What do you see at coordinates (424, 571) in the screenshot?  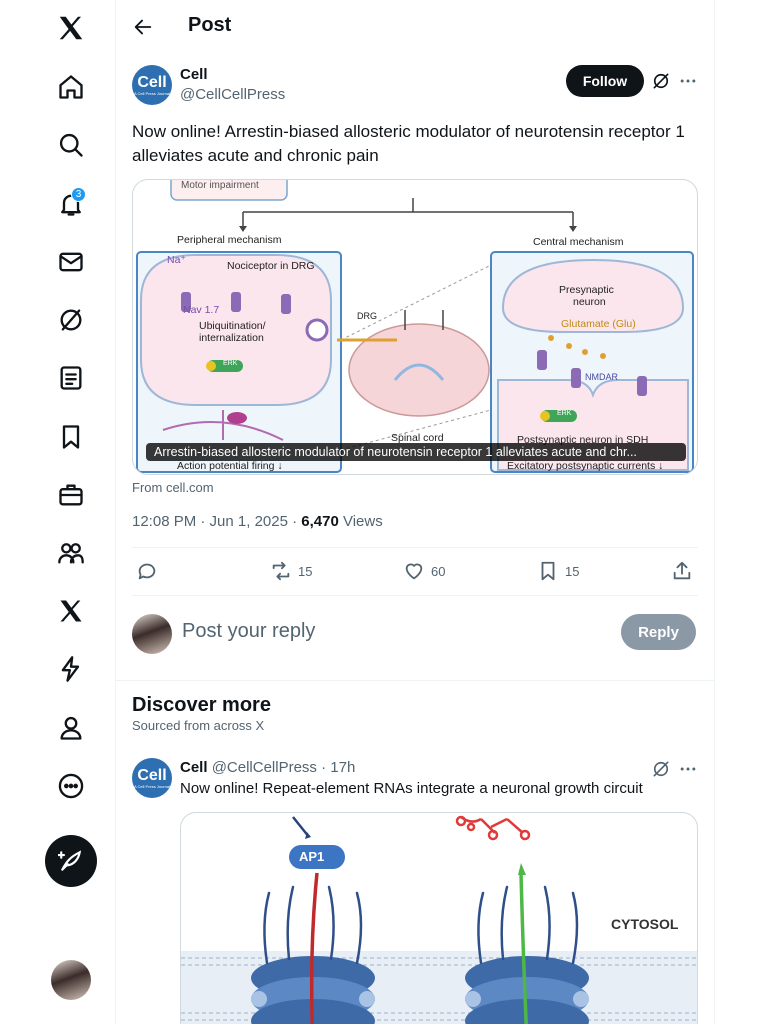 I see `like-action: 60` at bounding box center [424, 571].